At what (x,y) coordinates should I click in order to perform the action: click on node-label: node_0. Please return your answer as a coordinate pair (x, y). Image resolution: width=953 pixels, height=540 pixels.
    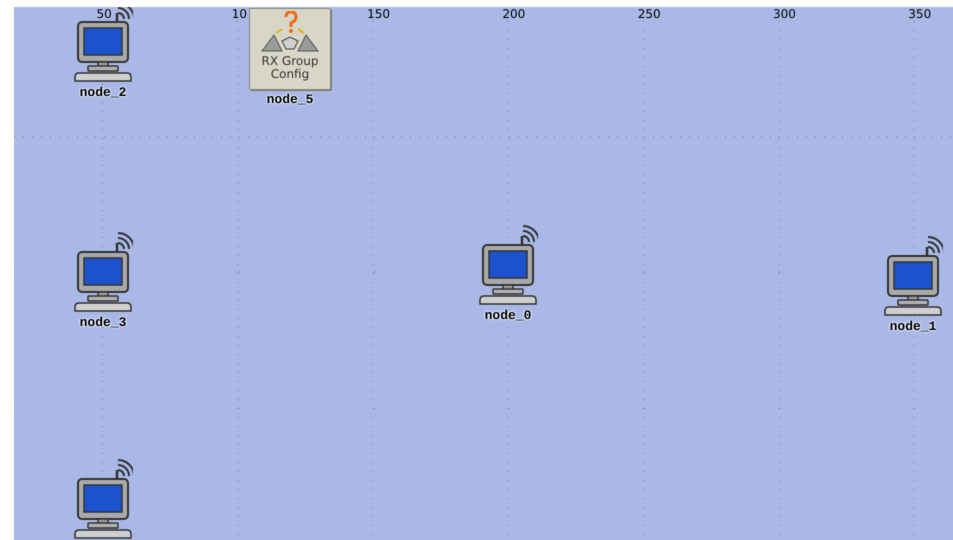
    Looking at the image, I should click on (508, 315).